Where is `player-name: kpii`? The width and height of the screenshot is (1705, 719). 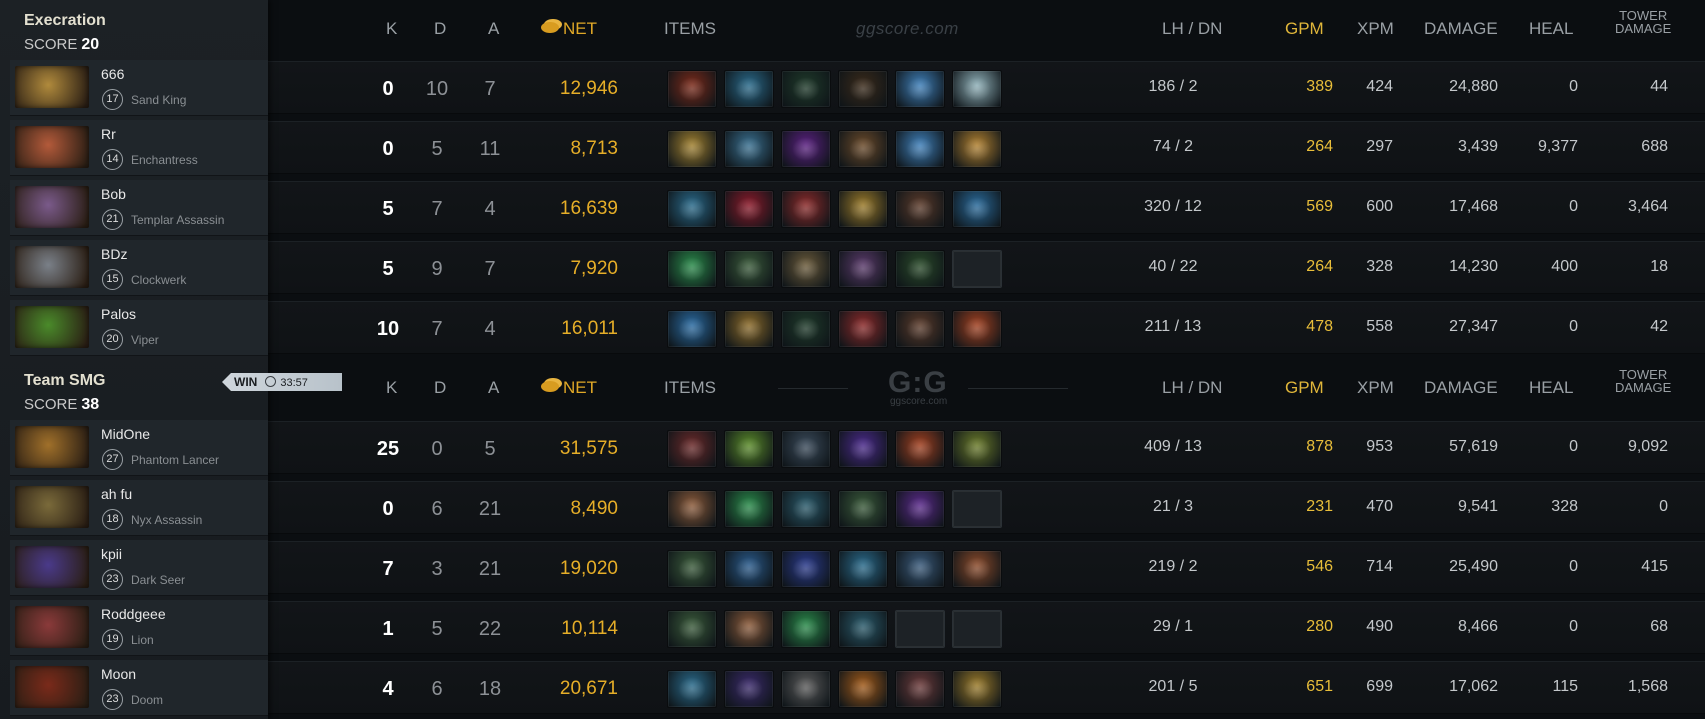
player-name: kpii is located at coordinates (111, 554).